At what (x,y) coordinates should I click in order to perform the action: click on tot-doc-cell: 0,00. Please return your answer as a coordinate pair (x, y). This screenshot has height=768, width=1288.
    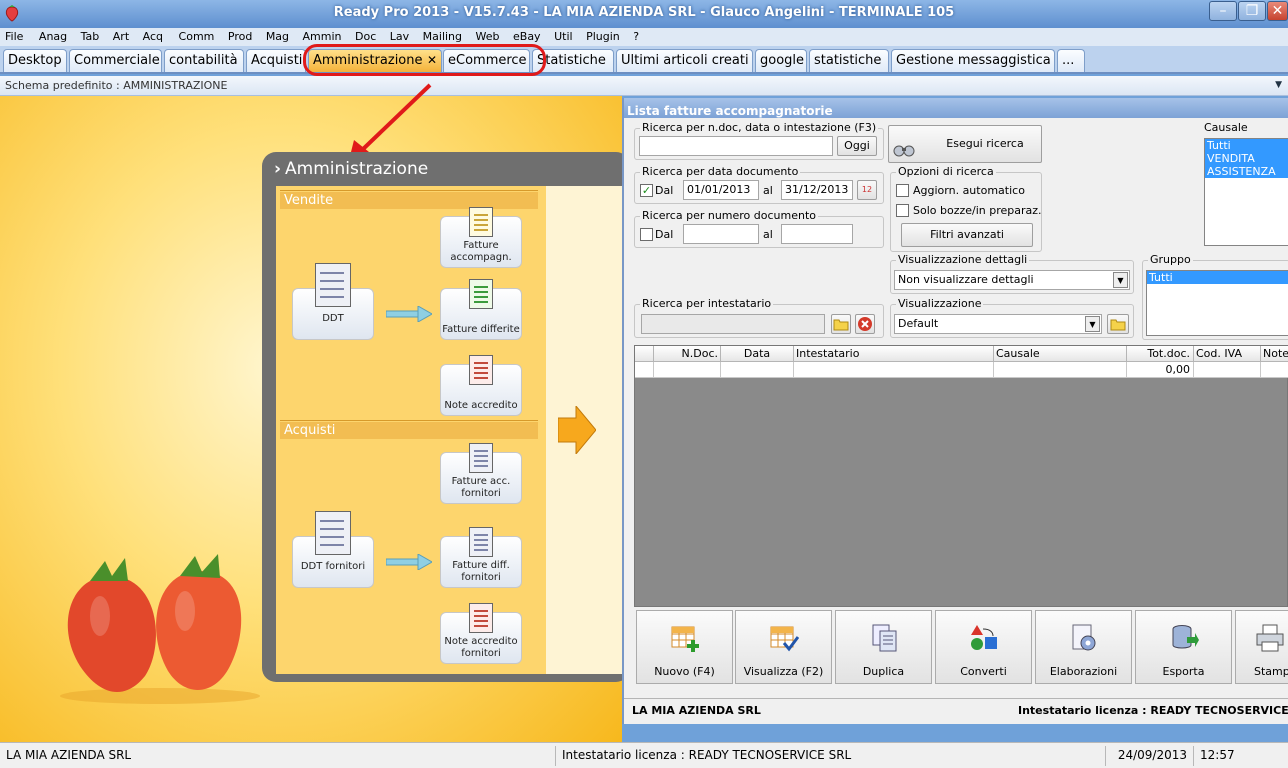
    Looking at the image, I should click on (1160, 370).